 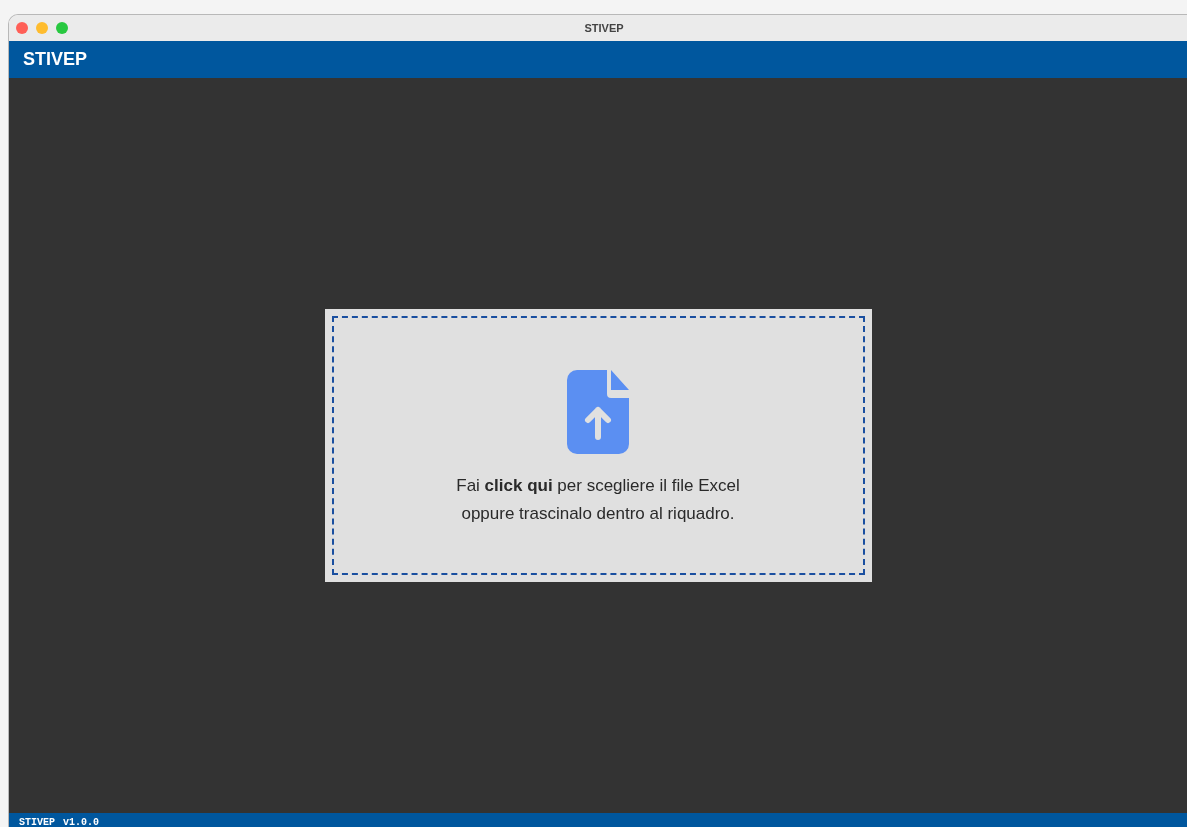 What do you see at coordinates (81, 822) in the screenshot?
I see `app-version: v1.0.0` at bounding box center [81, 822].